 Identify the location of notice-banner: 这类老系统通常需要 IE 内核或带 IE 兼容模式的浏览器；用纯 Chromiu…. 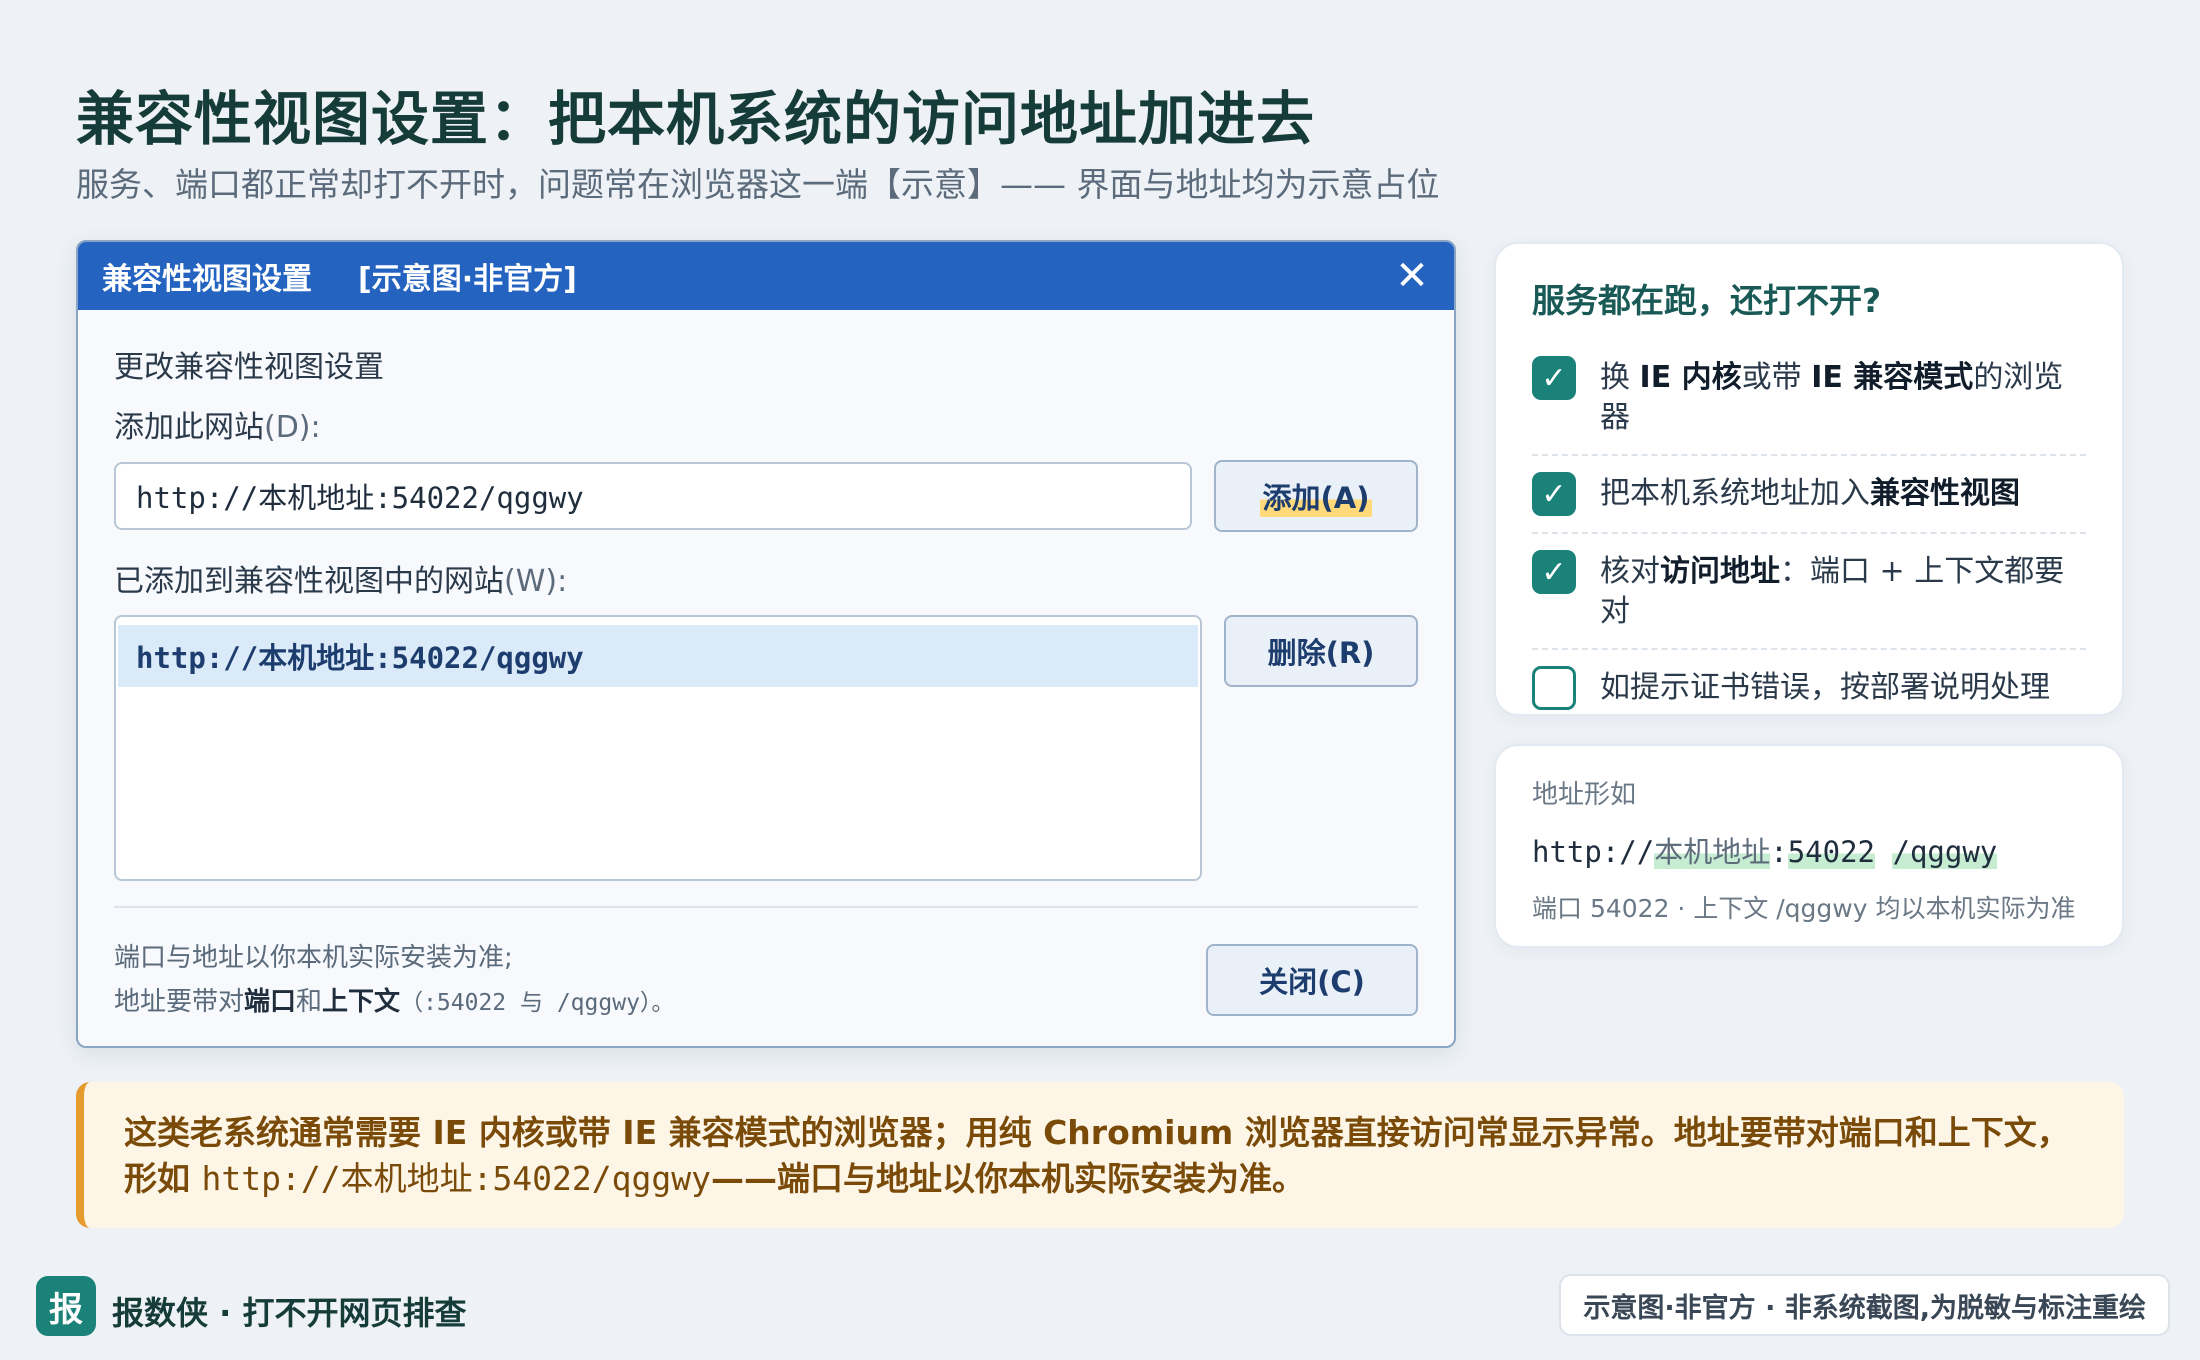
(1100, 1155).